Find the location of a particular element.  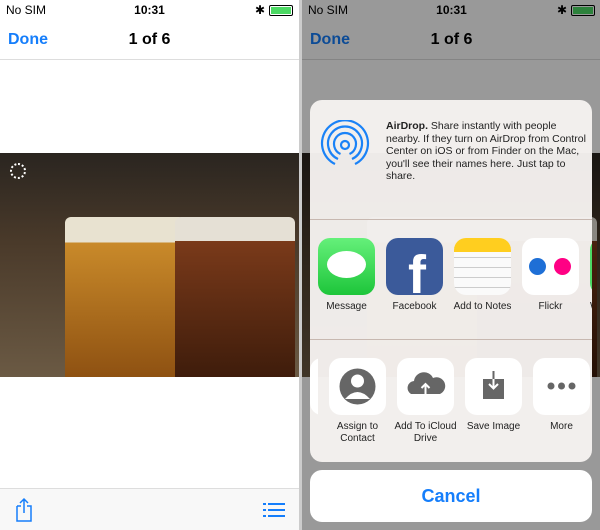

cloud-upload-icon is located at coordinates (426, 383).